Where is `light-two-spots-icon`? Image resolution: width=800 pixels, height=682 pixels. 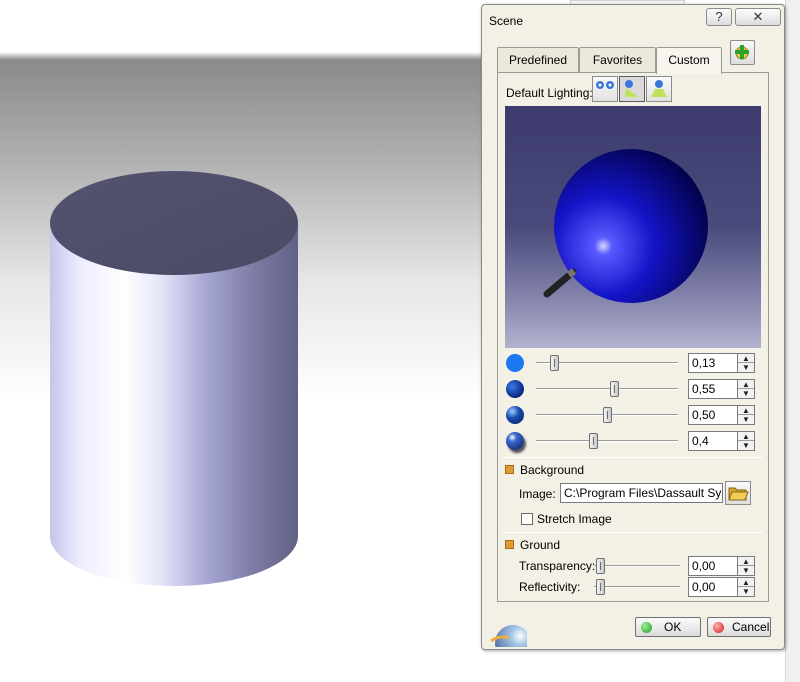
light-two-spots-icon is located at coordinates (605, 85).